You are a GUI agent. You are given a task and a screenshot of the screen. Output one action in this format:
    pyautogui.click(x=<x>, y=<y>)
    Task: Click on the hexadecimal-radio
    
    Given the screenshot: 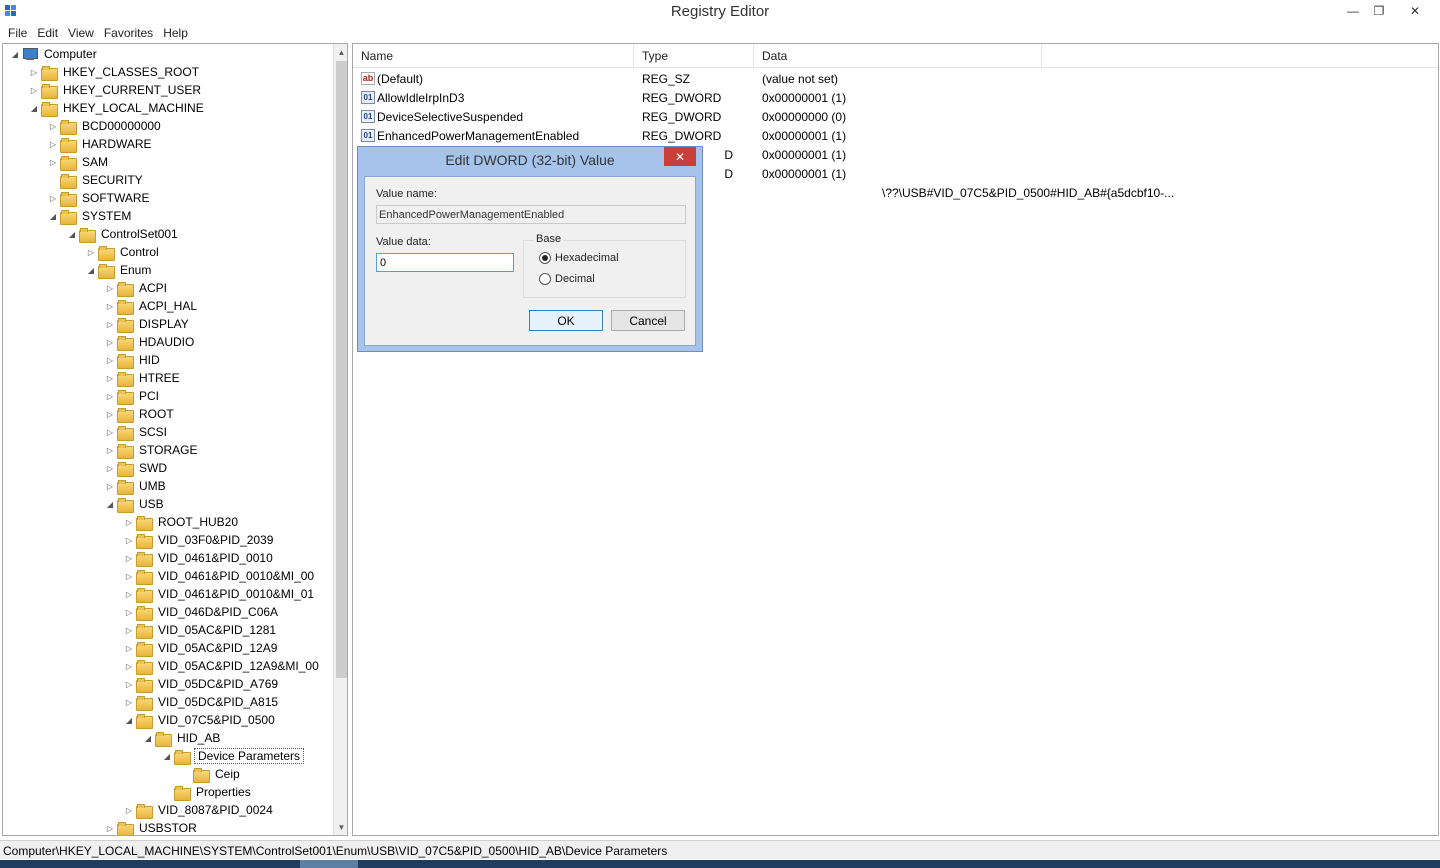 What is the action you would take?
    pyautogui.click(x=545, y=258)
    